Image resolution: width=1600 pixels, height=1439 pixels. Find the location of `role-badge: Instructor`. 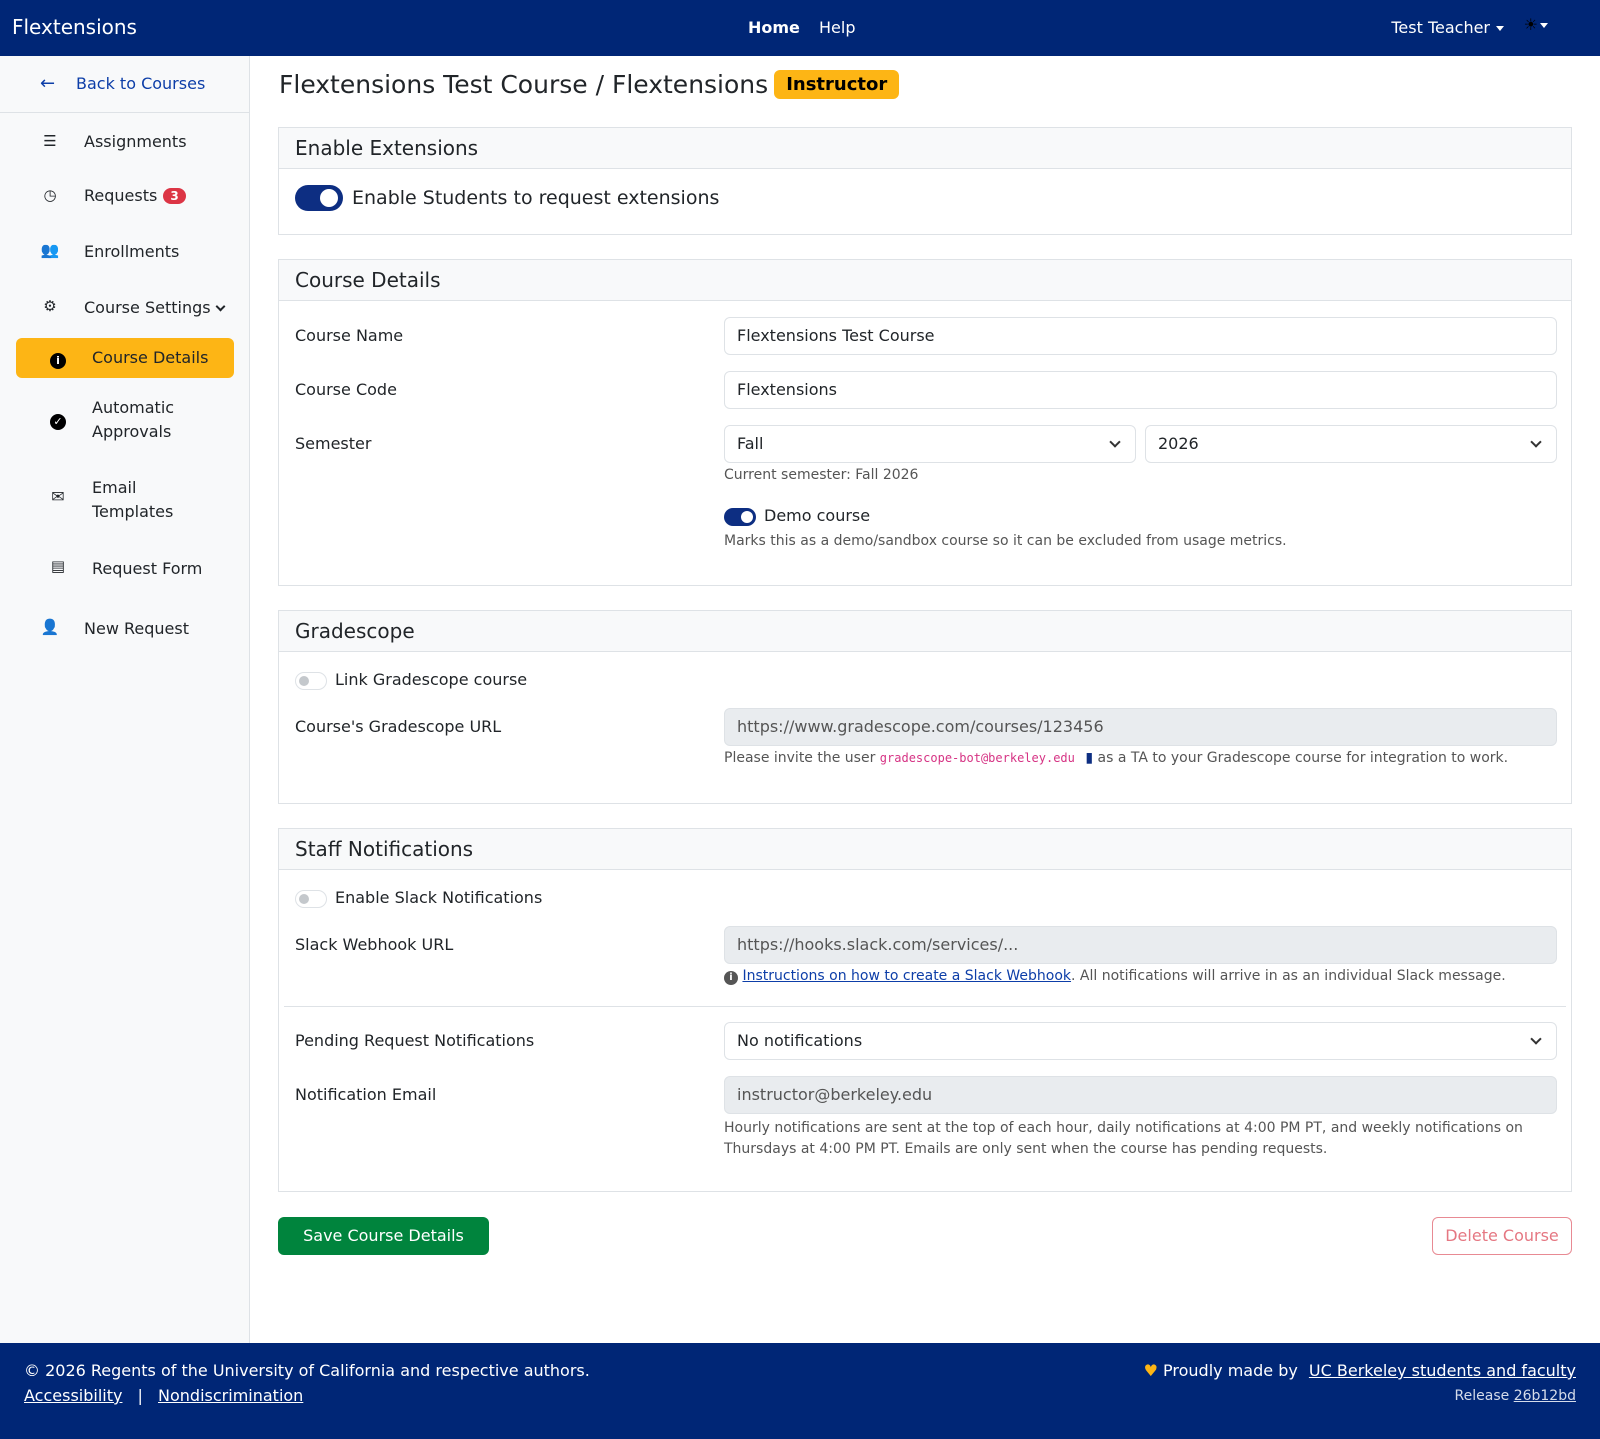

role-badge: Instructor is located at coordinates (837, 84).